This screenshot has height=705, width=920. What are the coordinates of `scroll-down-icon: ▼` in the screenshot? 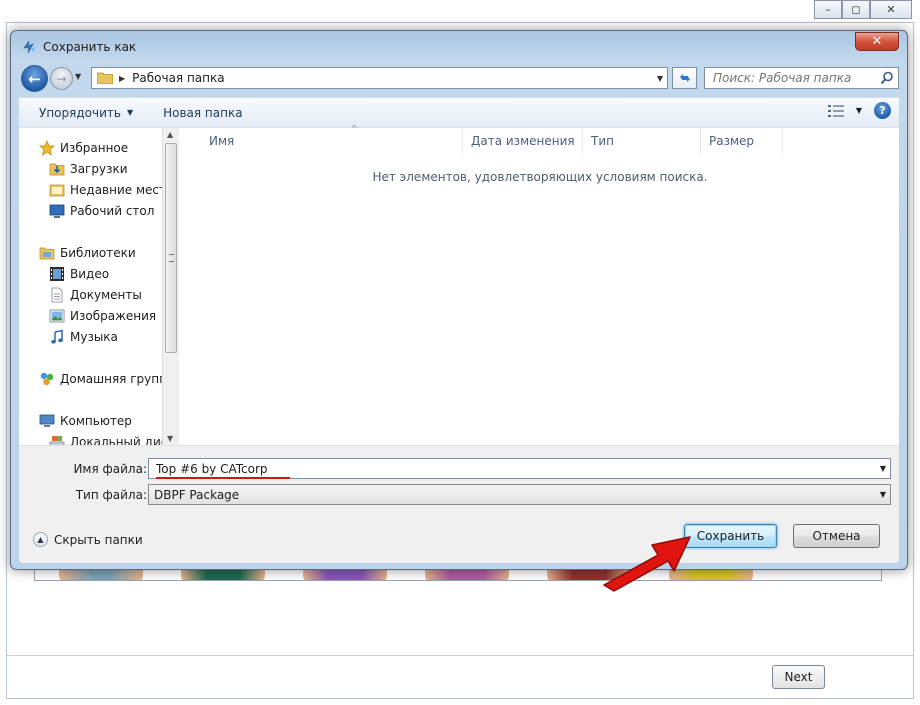 It's located at (170, 438).